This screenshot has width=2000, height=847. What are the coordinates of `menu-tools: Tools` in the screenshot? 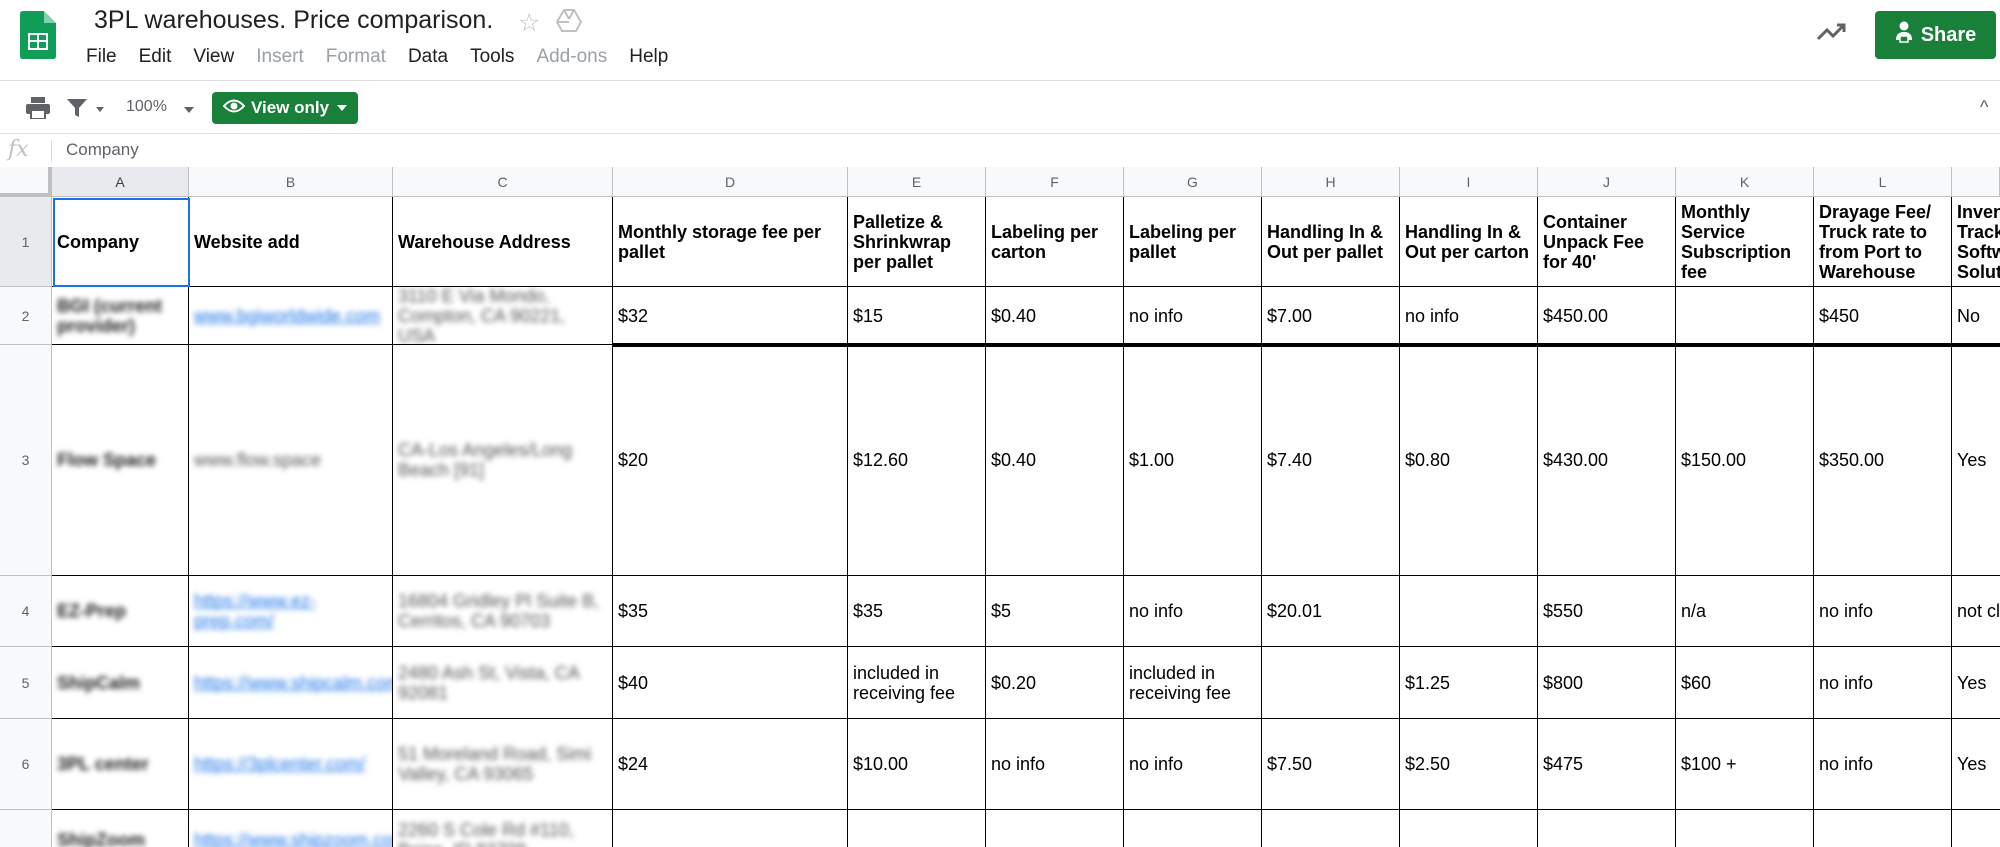 It's located at (492, 57).